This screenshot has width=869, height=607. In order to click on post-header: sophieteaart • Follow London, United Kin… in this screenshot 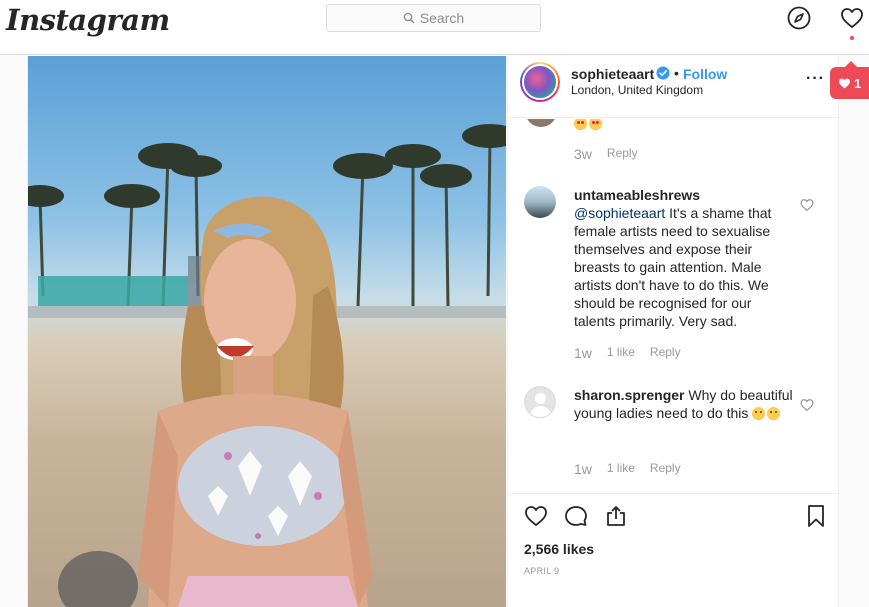, I will do `click(674, 87)`.